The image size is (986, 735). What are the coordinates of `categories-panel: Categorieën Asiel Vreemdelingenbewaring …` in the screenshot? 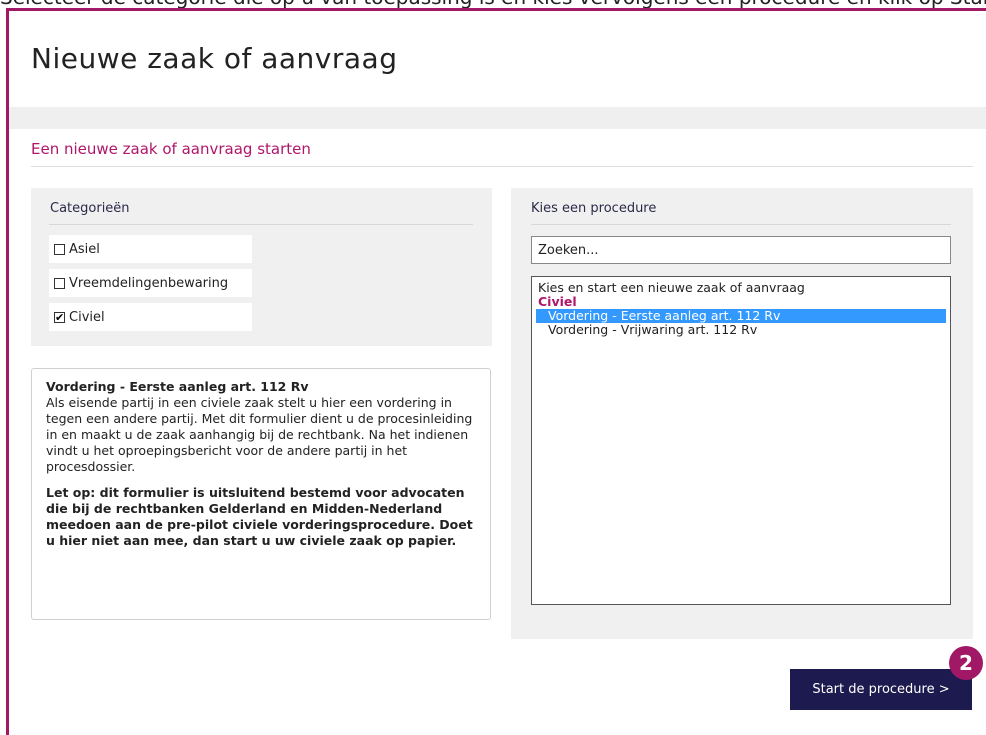 It's located at (261, 267).